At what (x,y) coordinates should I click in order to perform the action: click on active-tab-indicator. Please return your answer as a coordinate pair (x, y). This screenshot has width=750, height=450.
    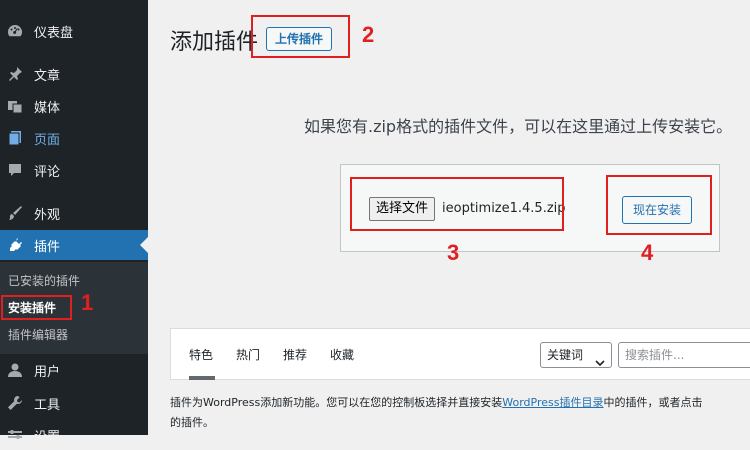
    Looking at the image, I should click on (202, 378).